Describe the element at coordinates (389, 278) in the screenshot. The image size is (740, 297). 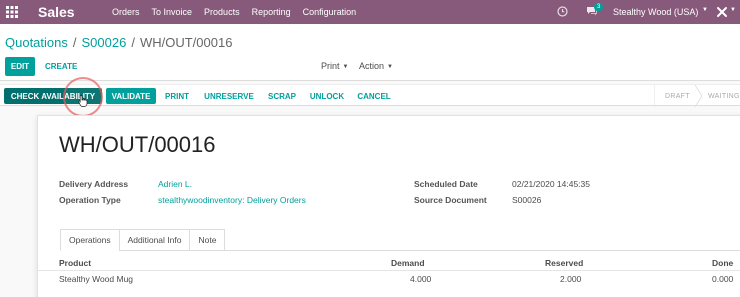
I see `table-row: Stealthy Wood Mug 4.000 2.000 0.000` at that location.